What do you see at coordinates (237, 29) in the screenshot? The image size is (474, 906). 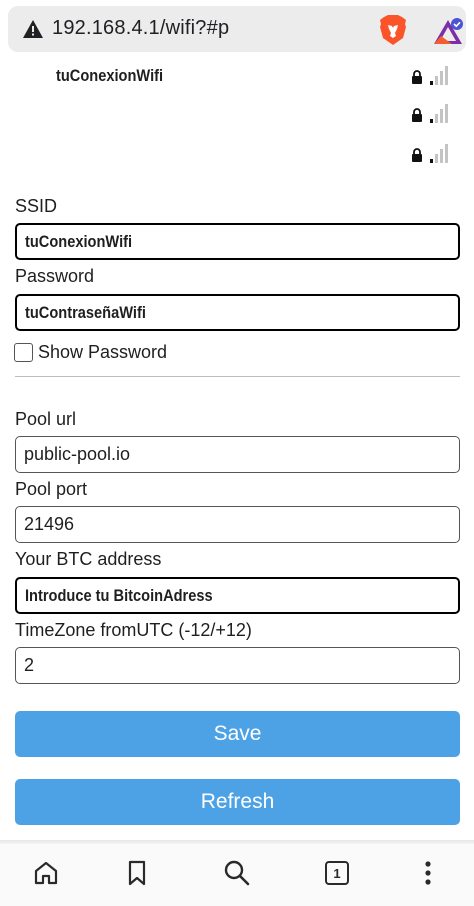 I see `address-bar: 192.168.4.1/wifi?#p` at bounding box center [237, 29].